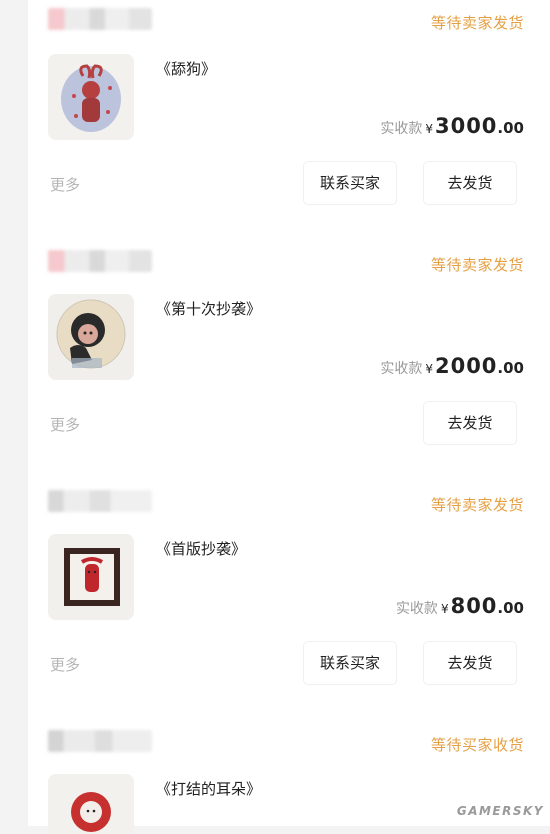 Image resolution: width=550 pixels, height=834 pixels. What do you see at coordinates (474, 606) in the screenshot?
I see `price-integer: 800` at bounding box center [474, 606].